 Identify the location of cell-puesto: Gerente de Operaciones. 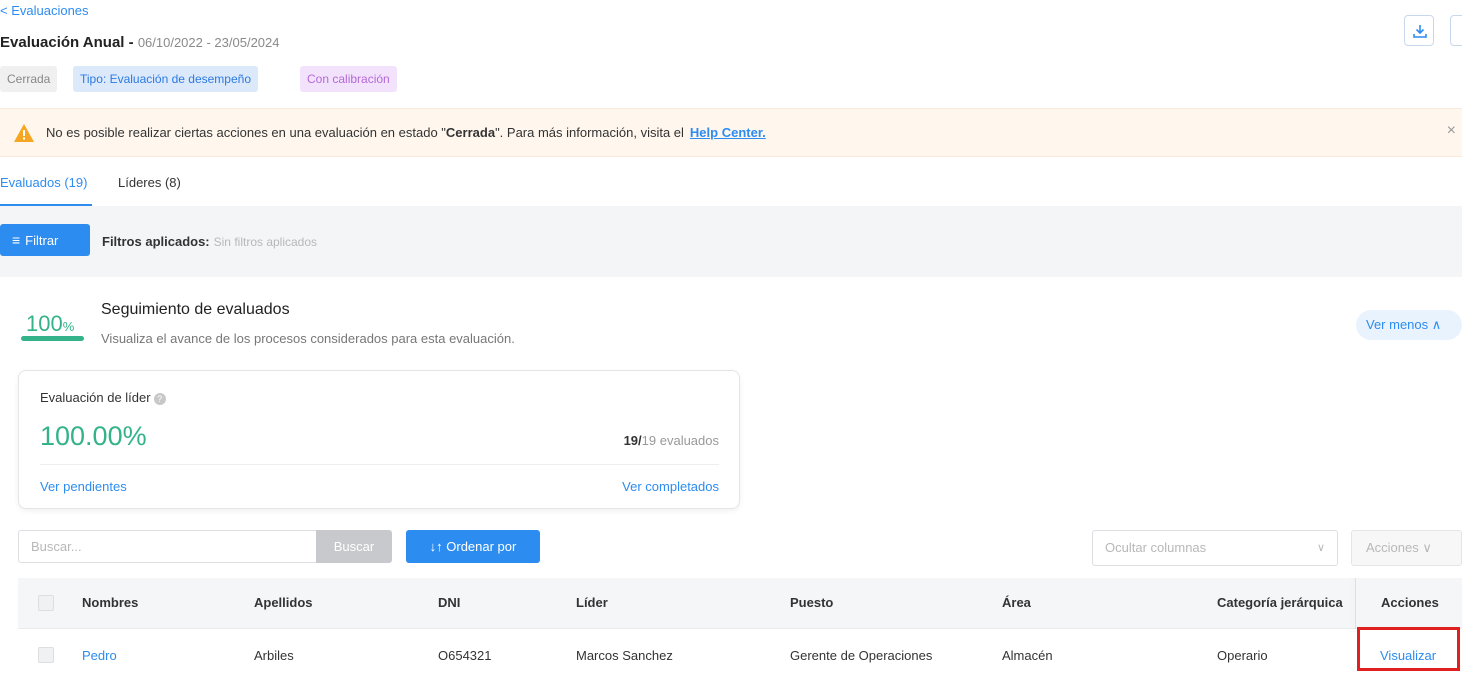
(861, 655).